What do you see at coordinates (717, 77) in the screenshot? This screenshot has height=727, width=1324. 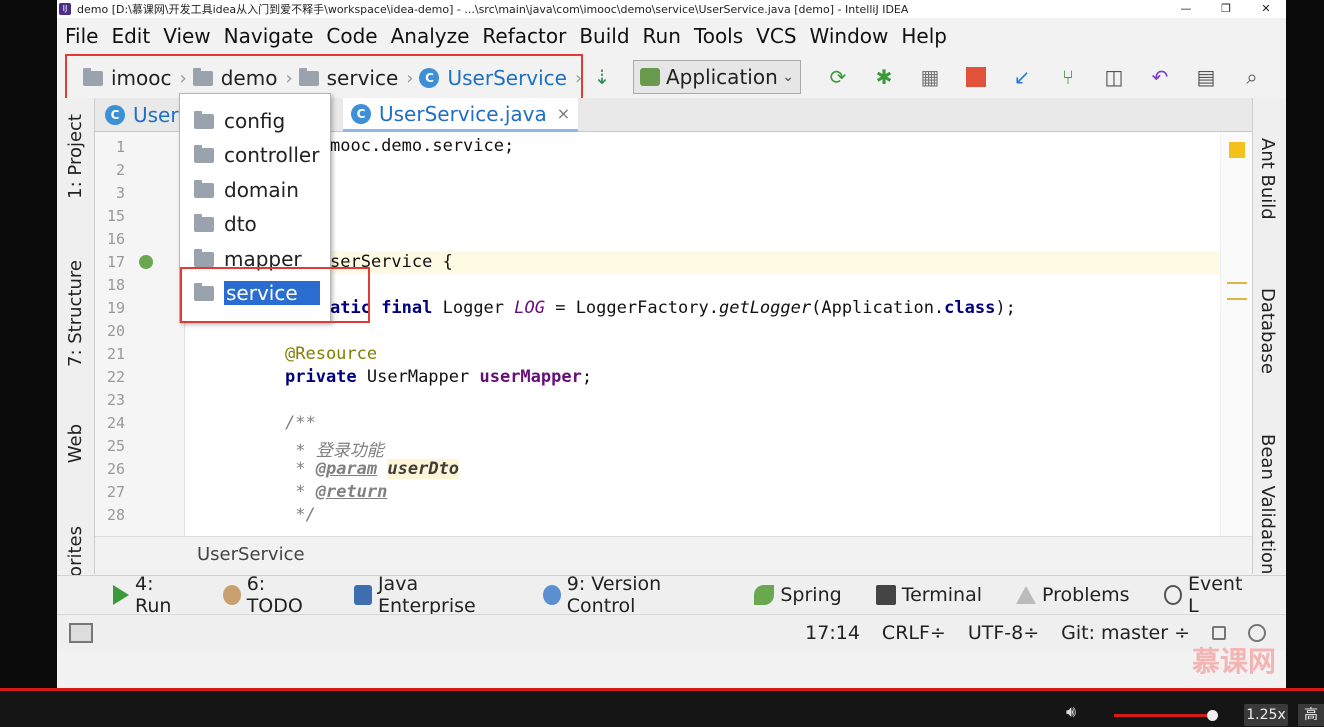 I see `run-config-select: Application ⌄` at bounding box center [717, 77].